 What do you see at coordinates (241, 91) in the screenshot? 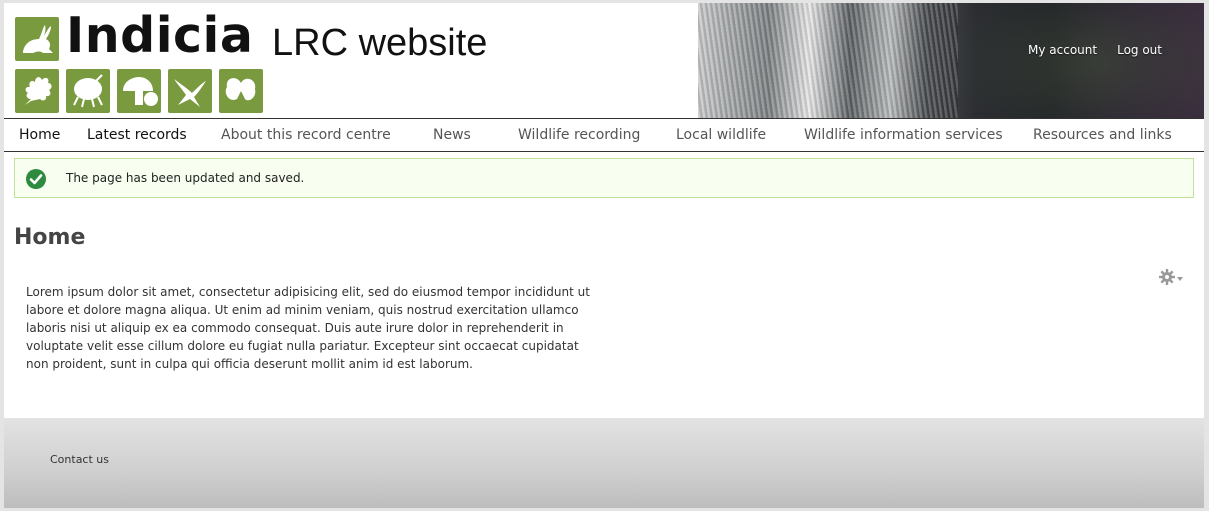
I see `butterfly-icon` at bounding box center [241, 91].